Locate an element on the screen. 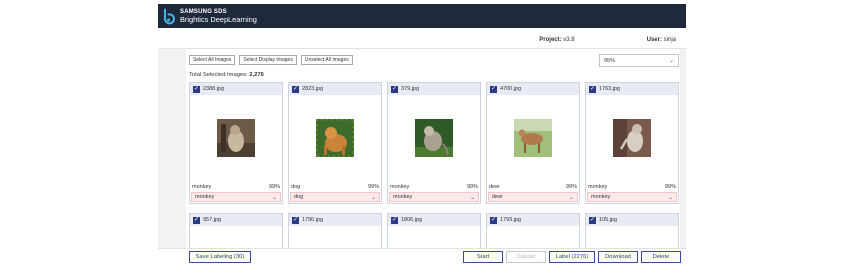 The image size is (844, 264). image-card: ✓ 2388.jpg monkey 99% monkey ⌄ is located at coordinates (236, 143).